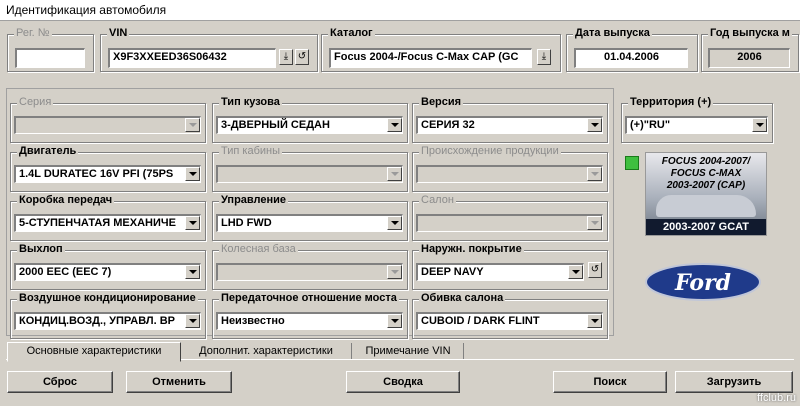 The image size is (800, 406). I want to click on vin-value: X9F3XXEED36S06432, so click(170, 57).